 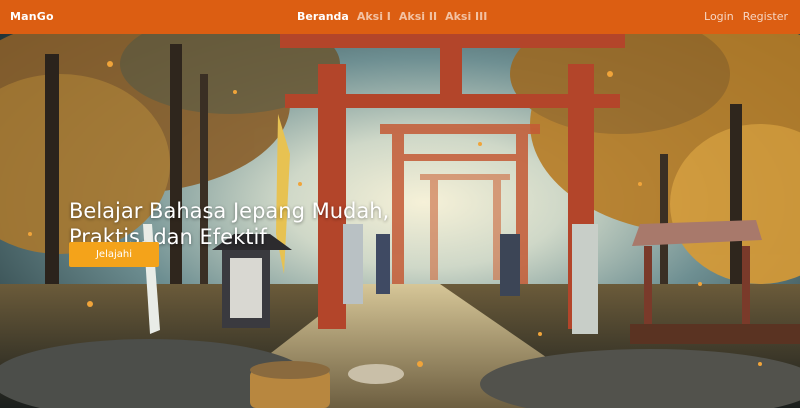 What do you see at coordinates (418, 16) in the screenshot?
I see `nav-item-aksi-2: Aksi II` at bounding box center [418, 16].